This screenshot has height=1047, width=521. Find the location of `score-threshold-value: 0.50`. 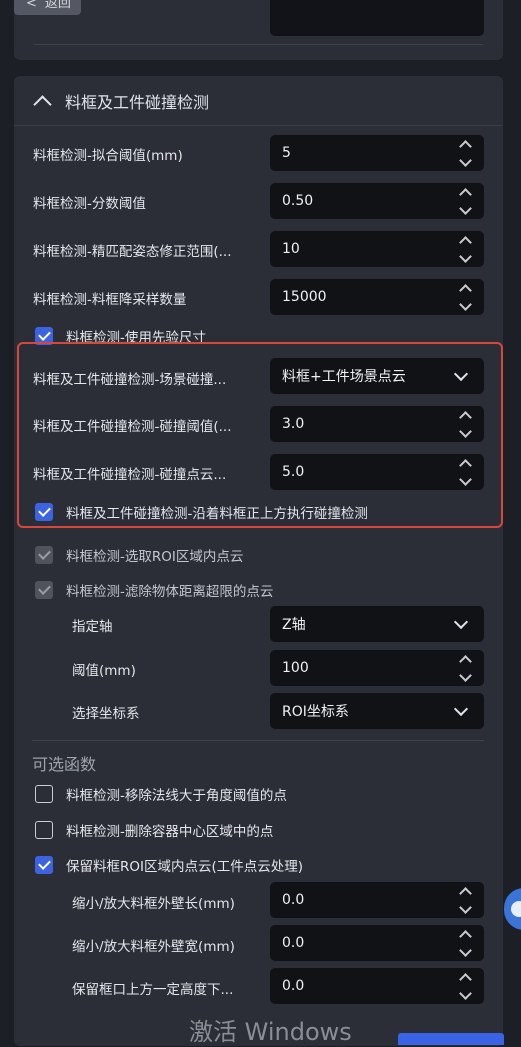

score-threshold-value: 0.50 is located at coordinates (298, 201).